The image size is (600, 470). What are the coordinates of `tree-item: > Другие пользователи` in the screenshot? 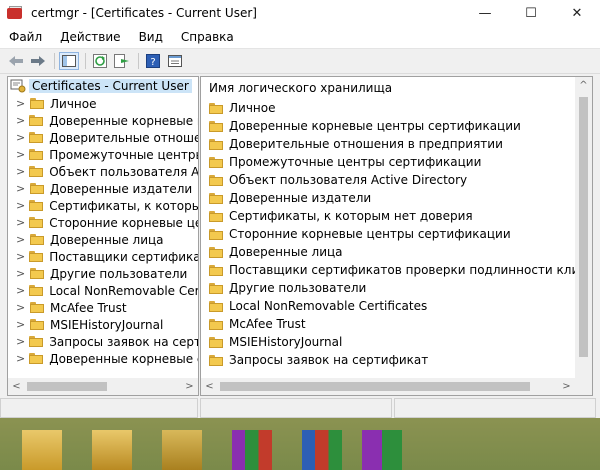 It's located at (103, 273).